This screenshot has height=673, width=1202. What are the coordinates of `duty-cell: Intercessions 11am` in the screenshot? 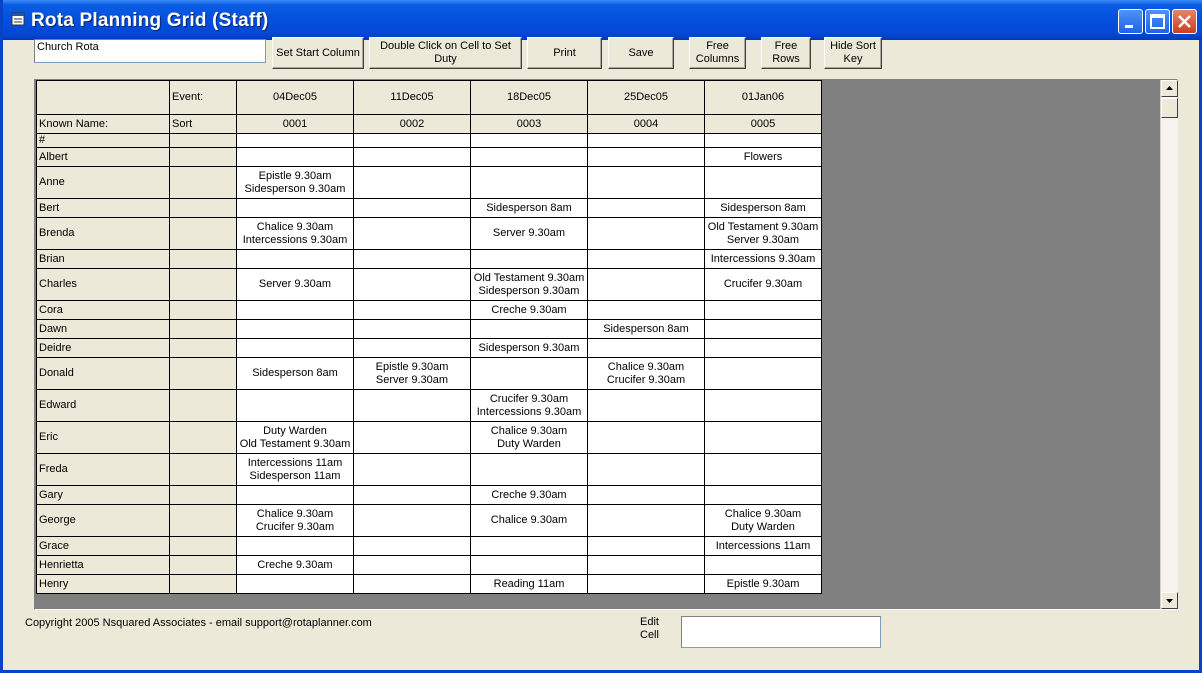 It's located at (763, 546).